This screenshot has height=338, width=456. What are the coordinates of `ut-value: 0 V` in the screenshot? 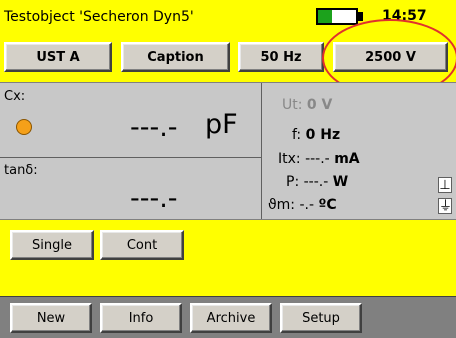 It's located at (319, 105).